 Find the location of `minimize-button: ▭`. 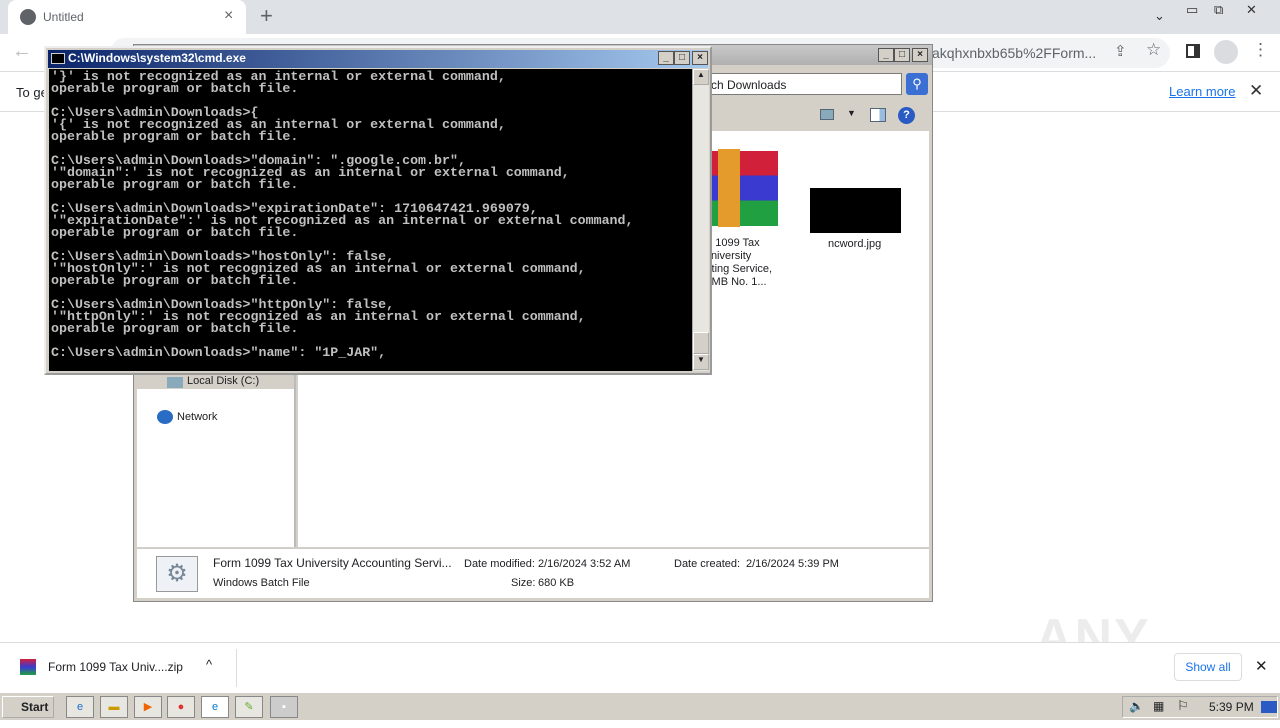

minimize-button: ▭ is located at coordinates (1192, 10).